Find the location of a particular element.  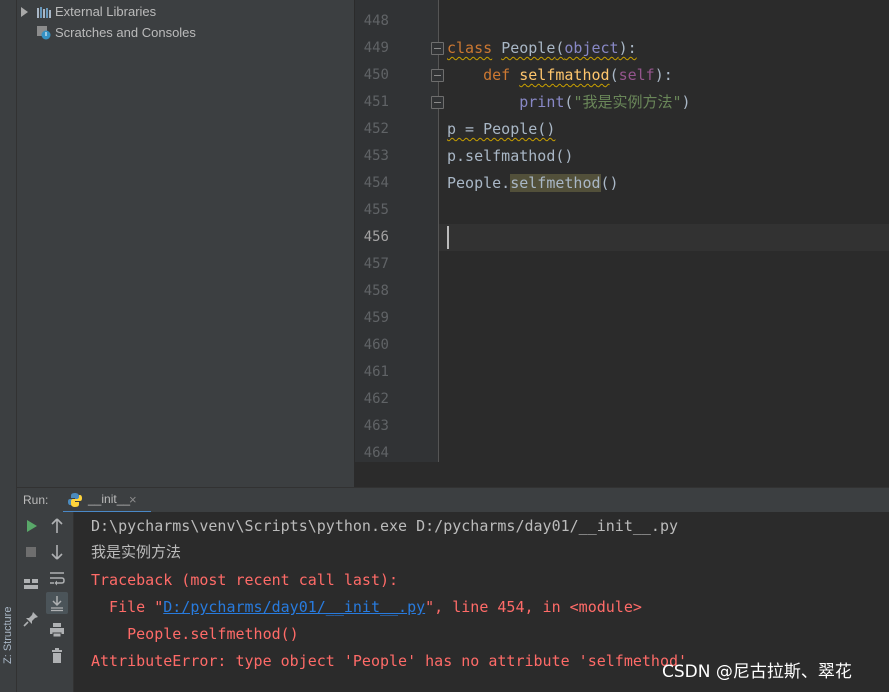

traceback-header: Traceback (most recent call last): is located at coordinates (245, 580).